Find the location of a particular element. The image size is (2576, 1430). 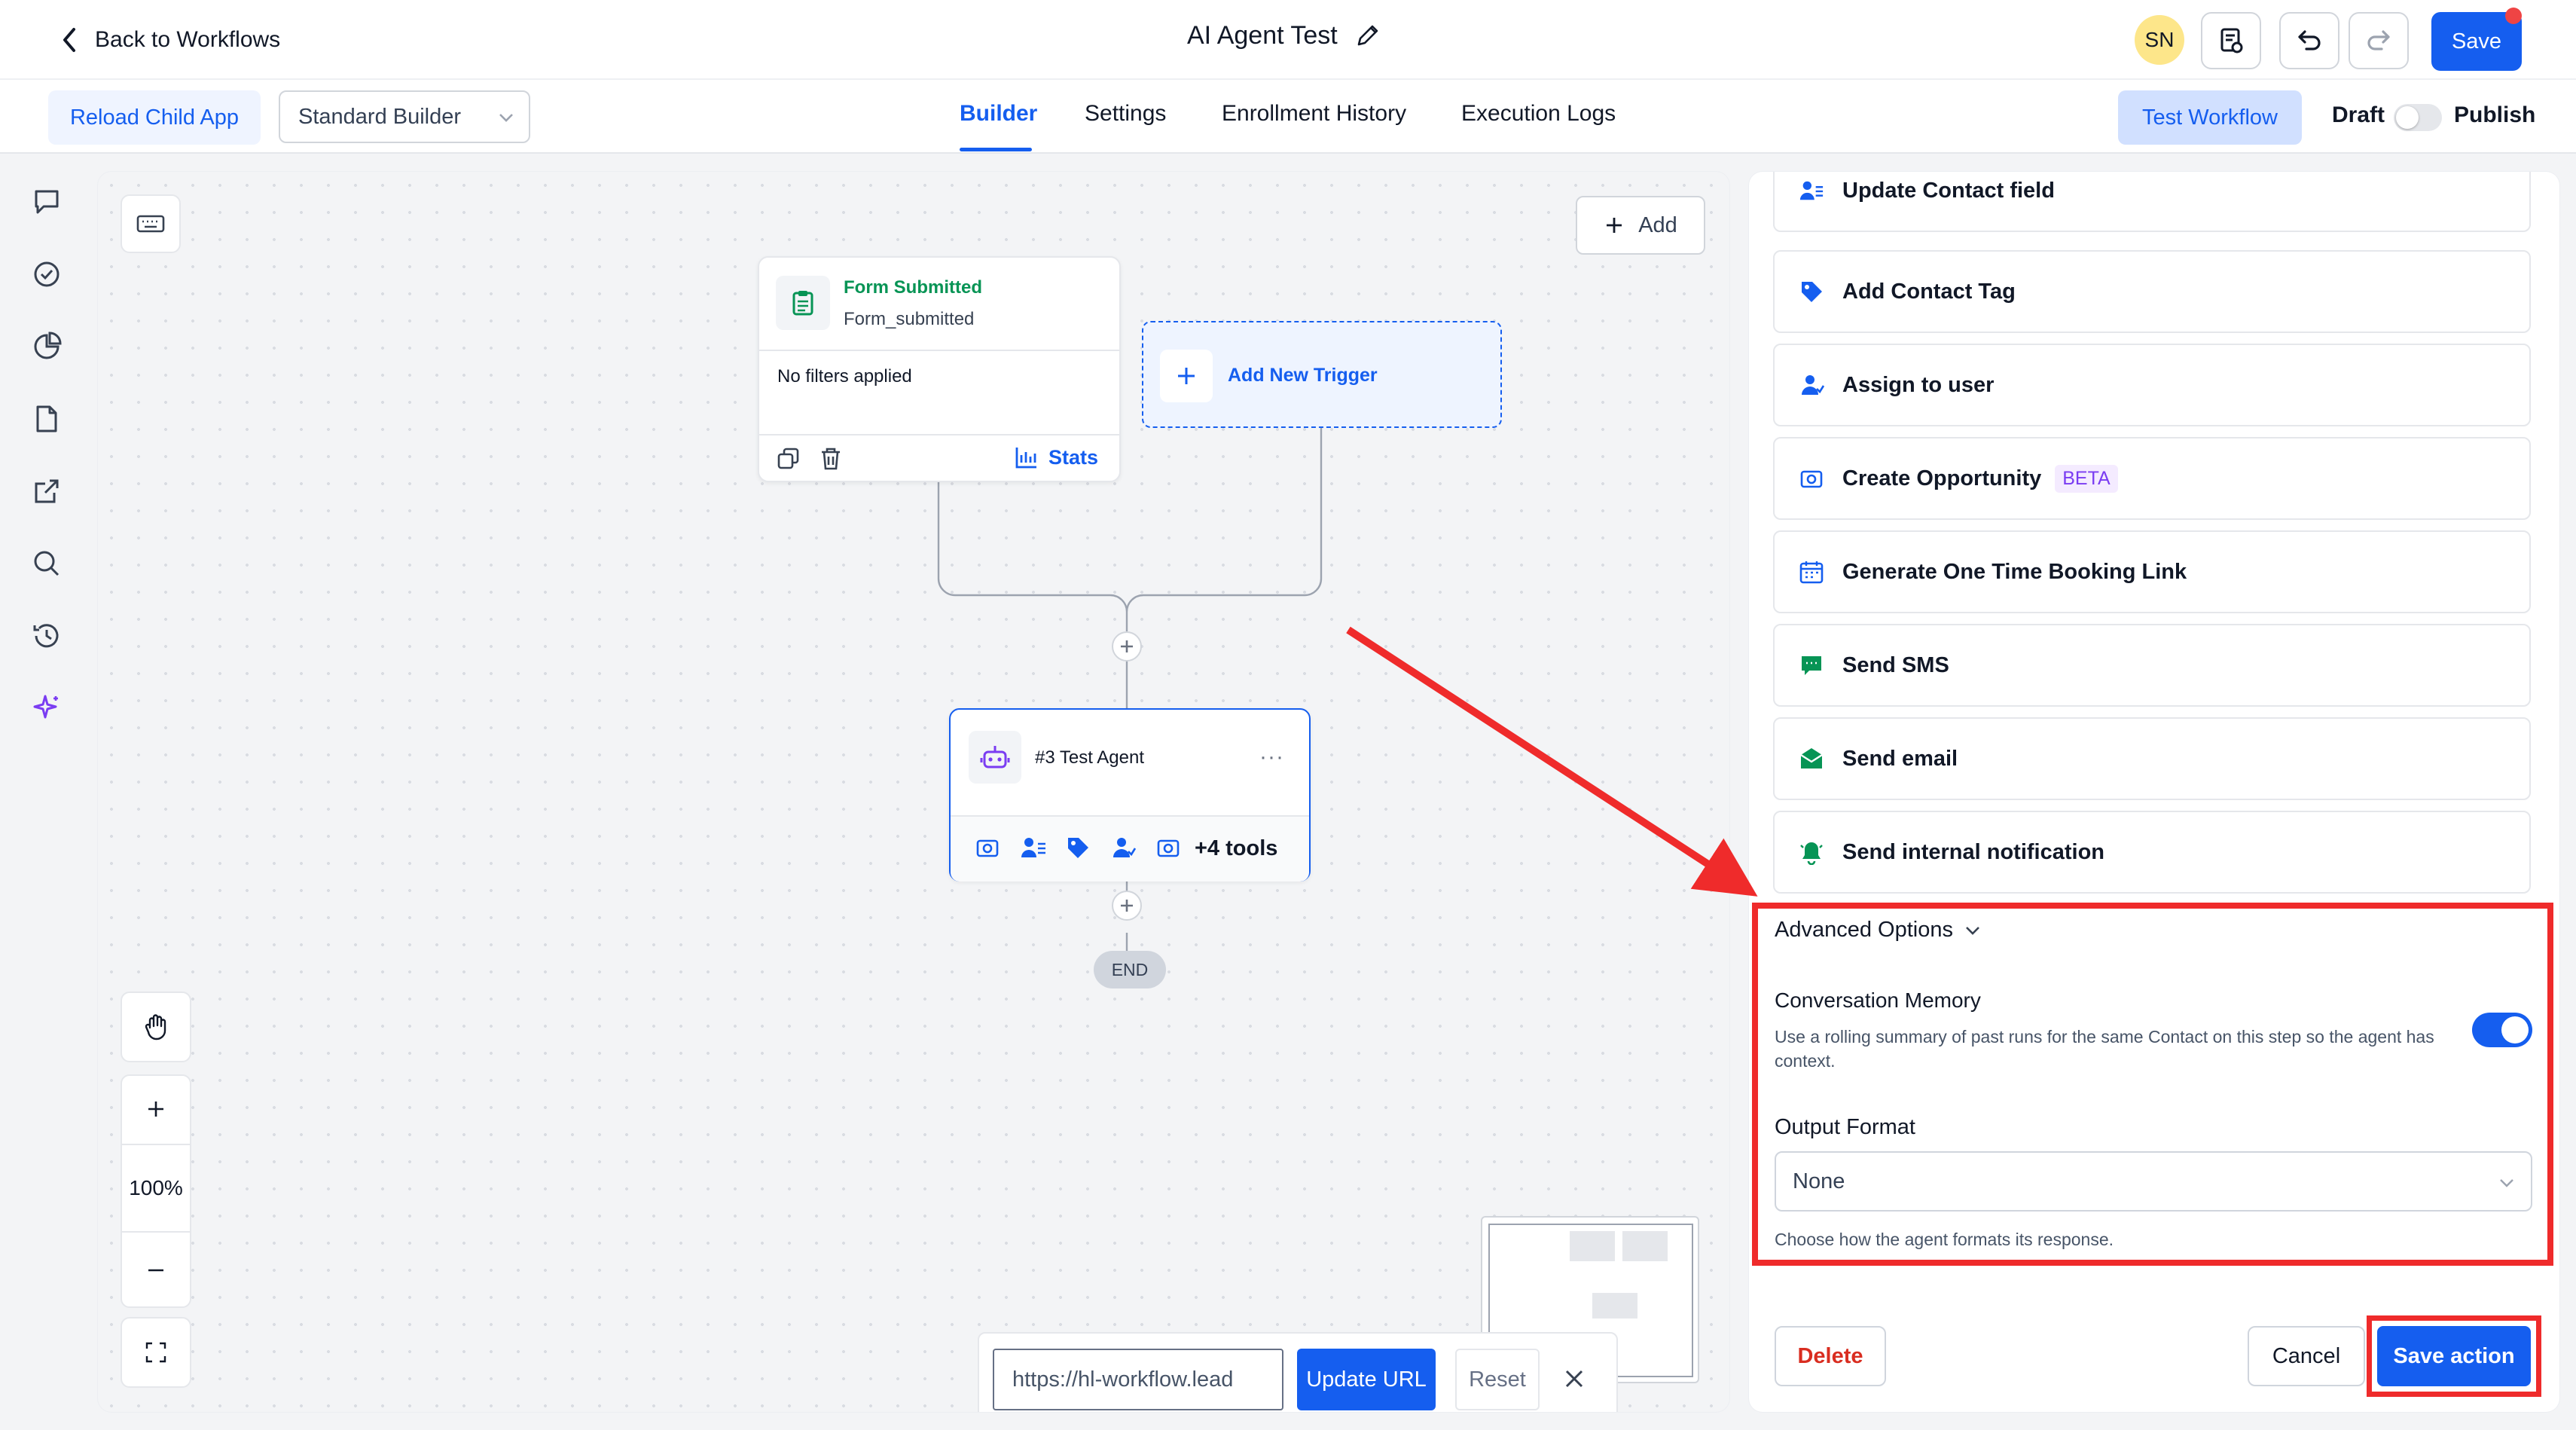

undo-button is located at coordinates (2309, 40).